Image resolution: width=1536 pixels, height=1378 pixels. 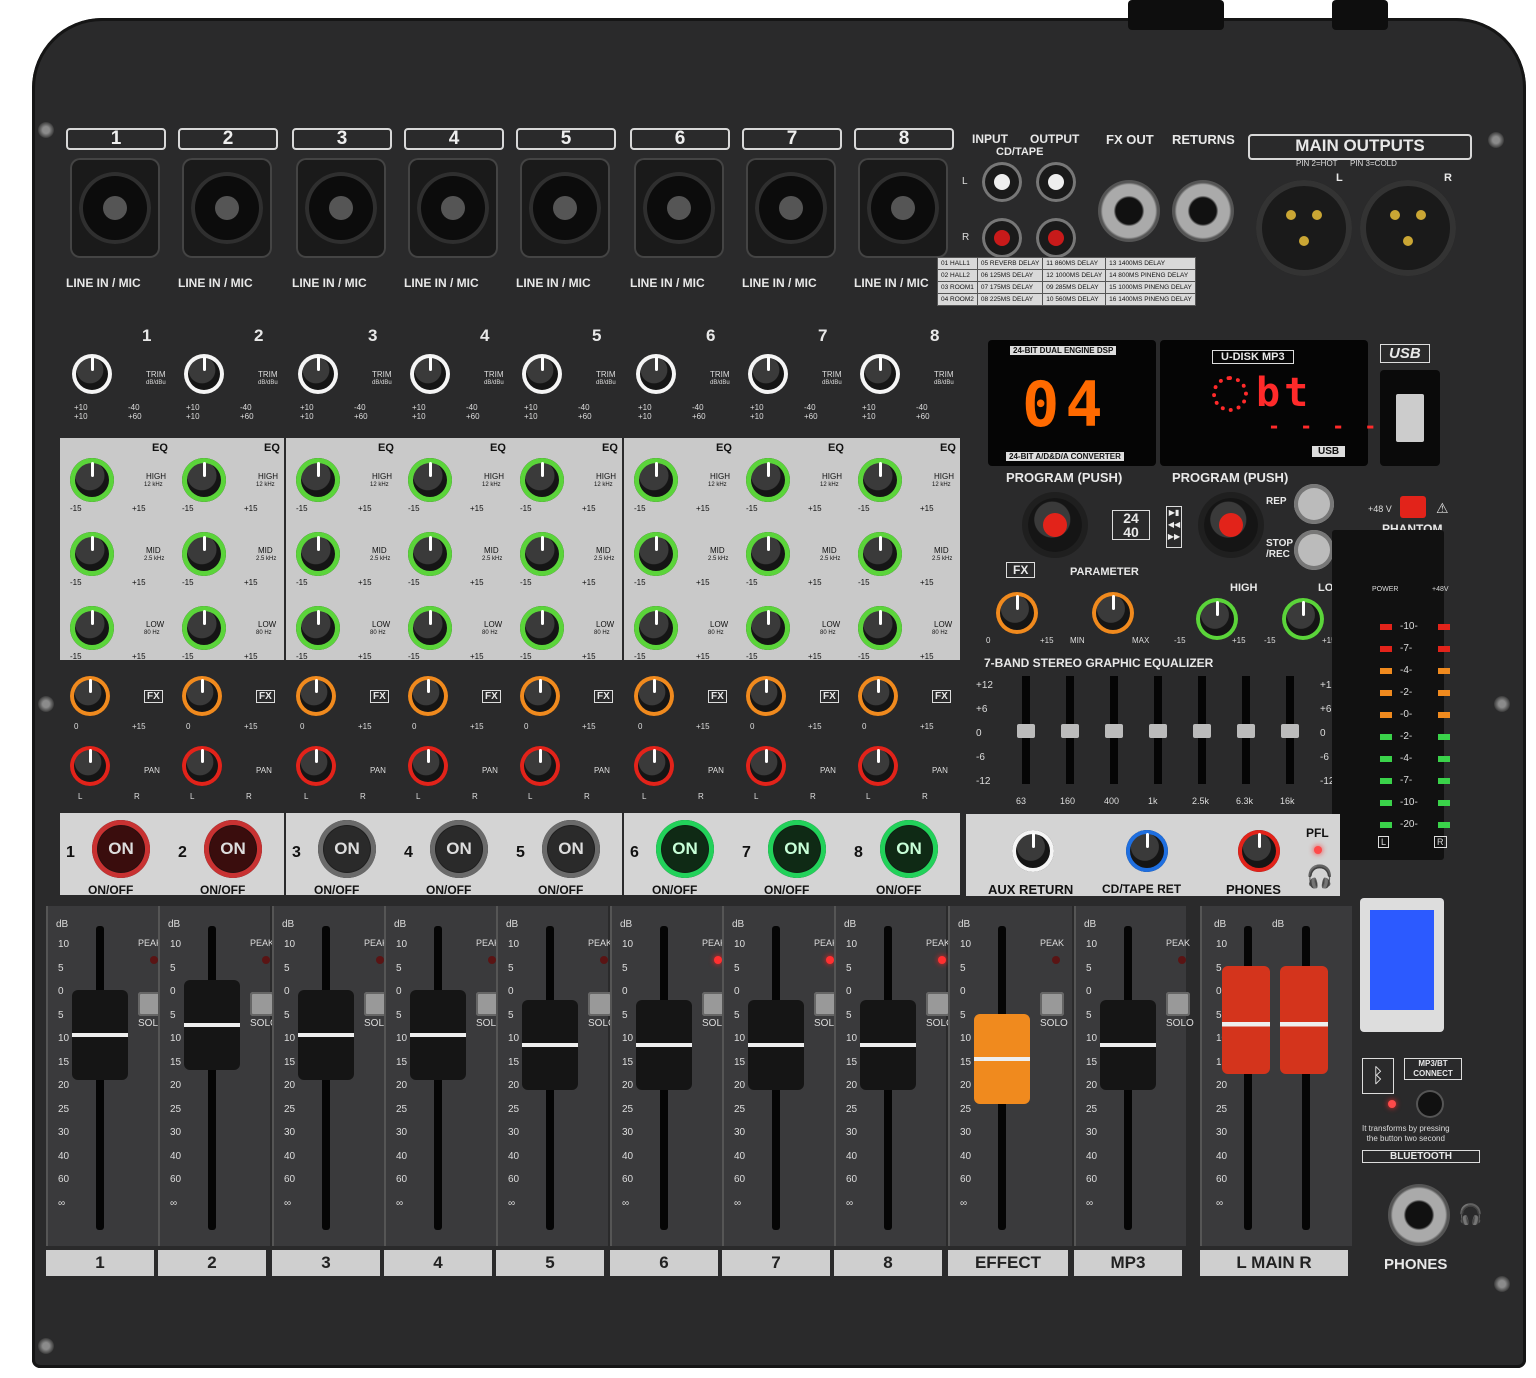 I want to click on returns-jack, so click(x=1203, y=211).